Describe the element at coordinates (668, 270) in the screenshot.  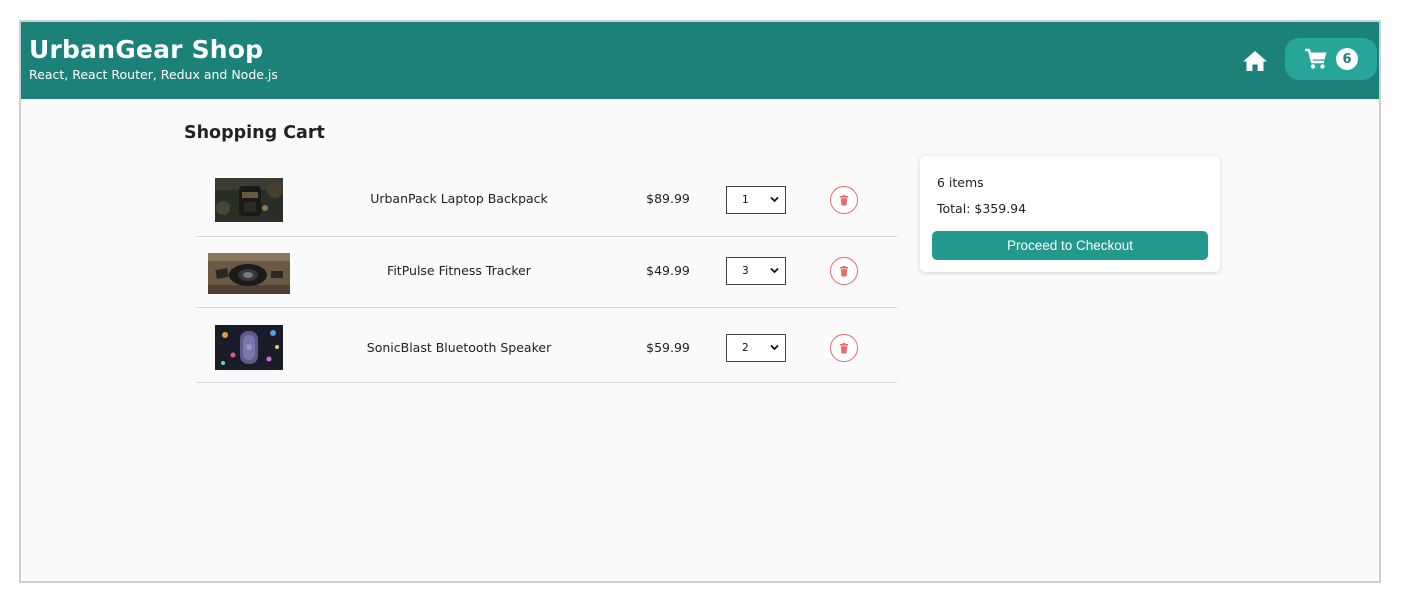
I see `product-price: $49.99` at that location.